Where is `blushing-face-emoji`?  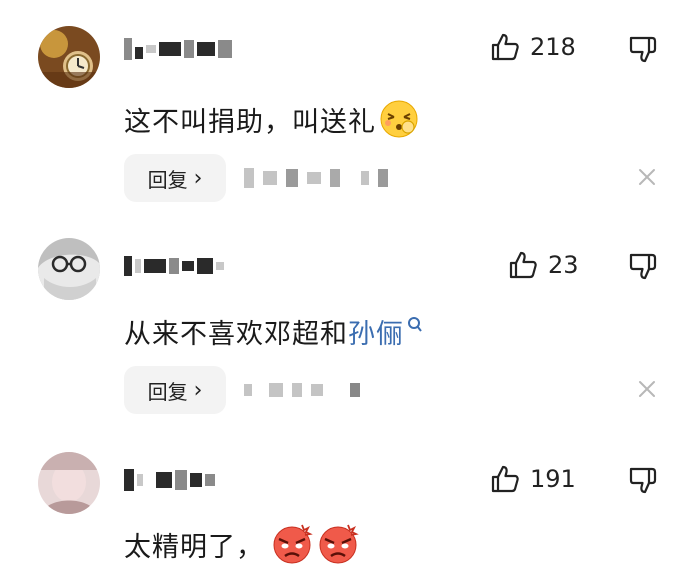
blushing-face-emoji is located at coordinates (399, 119).